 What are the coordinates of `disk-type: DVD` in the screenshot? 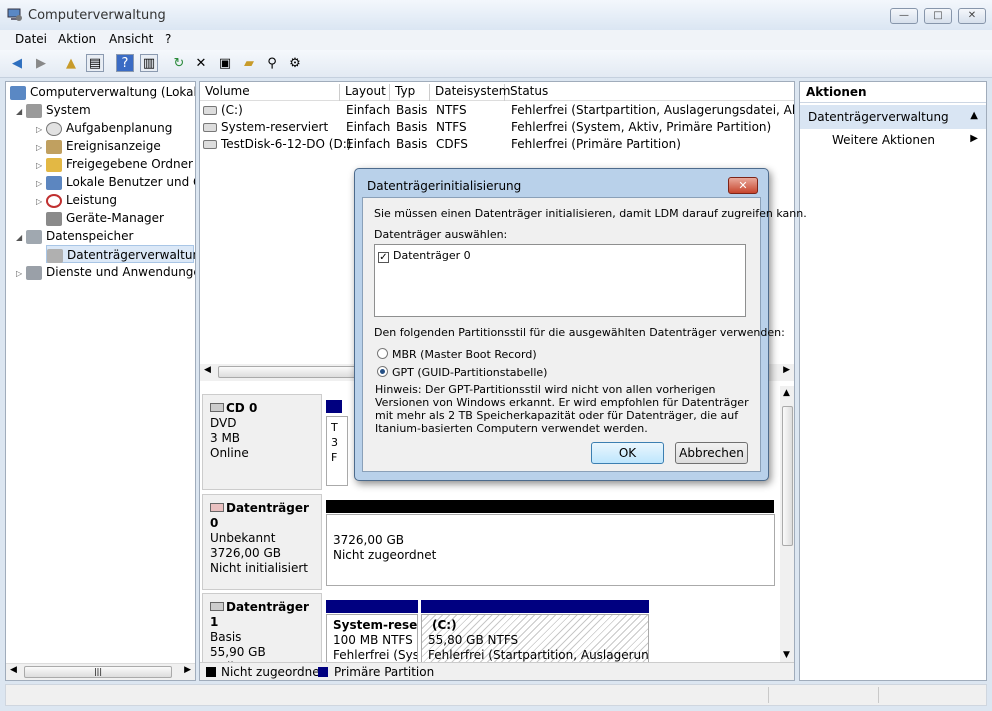 It's located at (223, 423).